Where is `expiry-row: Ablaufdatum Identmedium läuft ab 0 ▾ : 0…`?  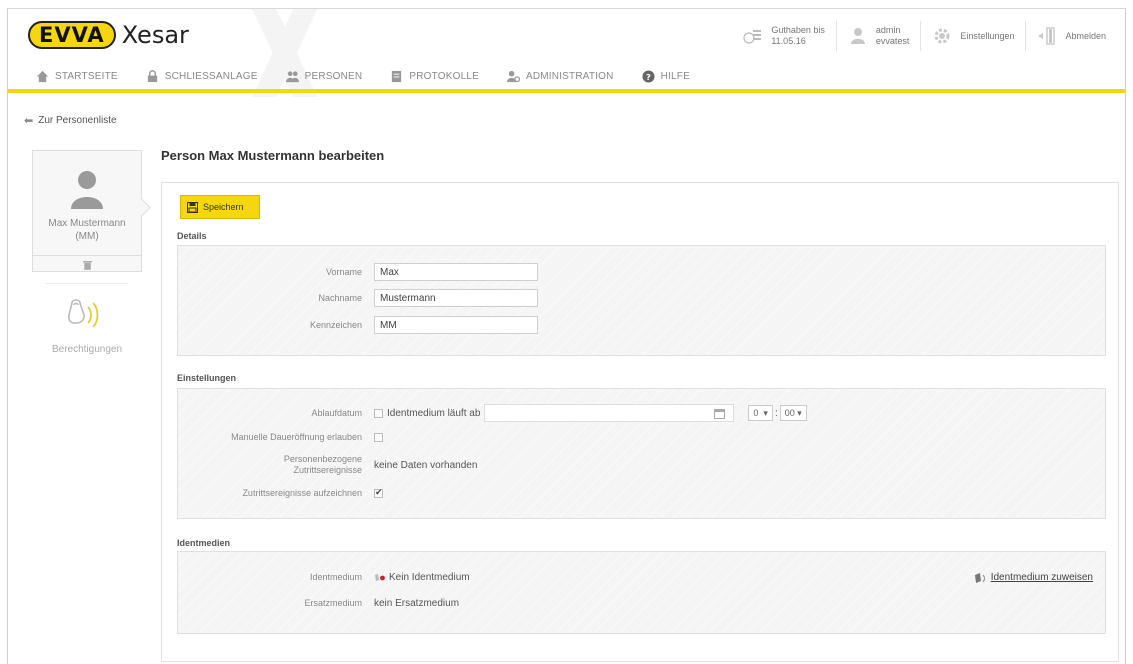
expiry-row: Ablaufdatum Identmedium läuft ab 0 ▾ : 0… is located at coordinates (492, 413).